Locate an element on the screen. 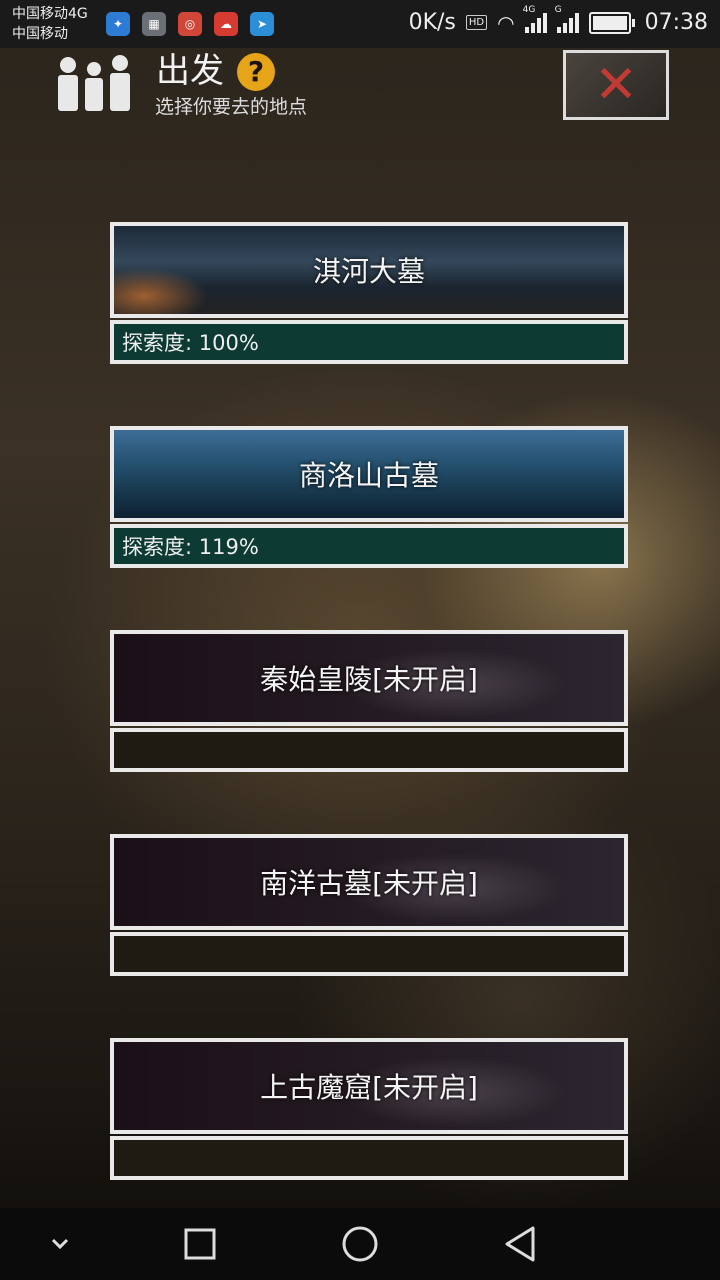  location-name: 南洋古墓[未开启] is located at coordinates (369, 883).